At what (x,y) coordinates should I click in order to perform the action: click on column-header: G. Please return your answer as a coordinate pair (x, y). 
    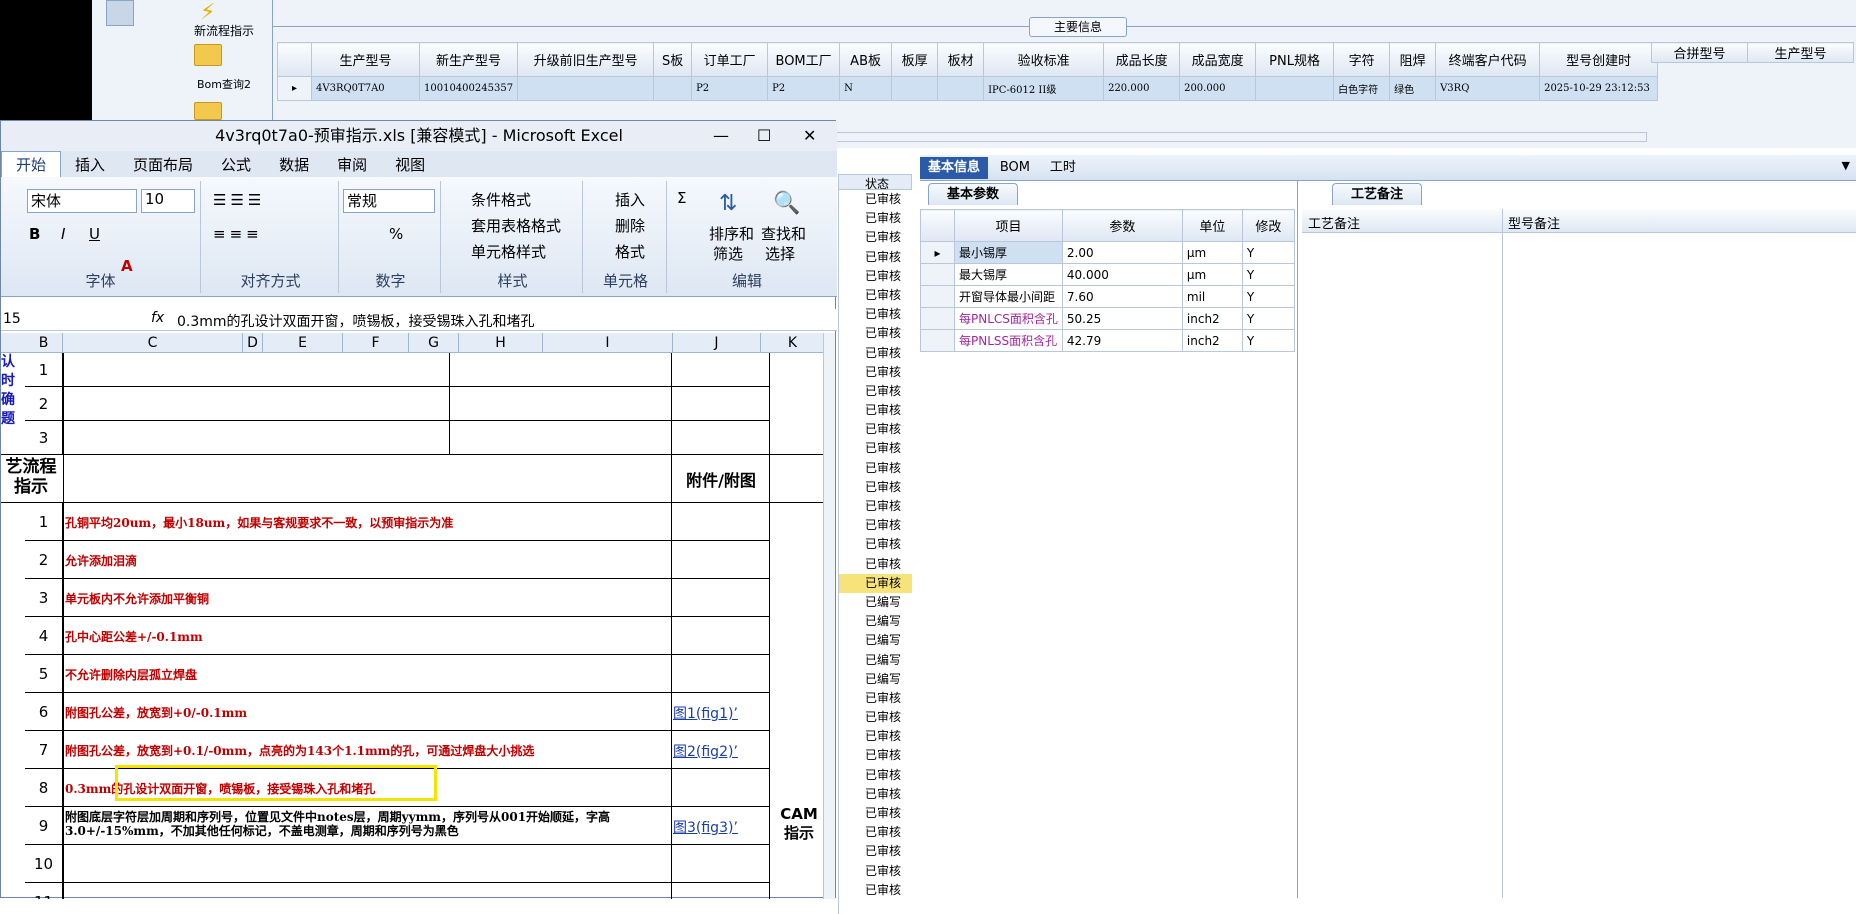
    Looking at the image, I should click on (434, 343).